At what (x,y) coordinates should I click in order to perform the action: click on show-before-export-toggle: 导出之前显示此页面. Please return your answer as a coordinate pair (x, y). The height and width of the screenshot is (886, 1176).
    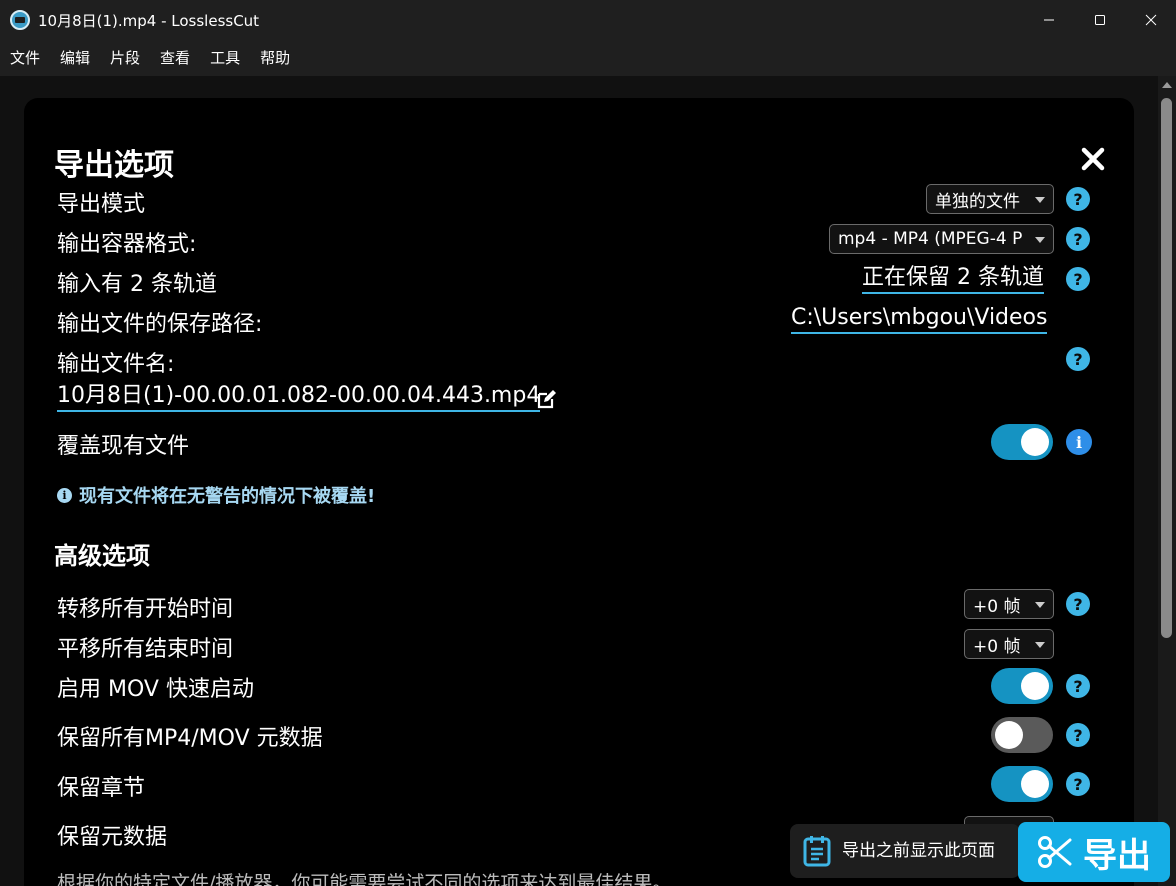
    Looking at the image, I should click on (905, 851).